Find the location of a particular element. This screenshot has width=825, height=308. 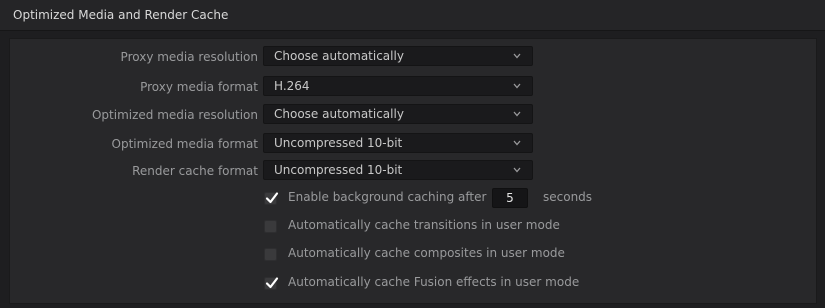

background-caching-checkbox is located at coordinates (271, 198).